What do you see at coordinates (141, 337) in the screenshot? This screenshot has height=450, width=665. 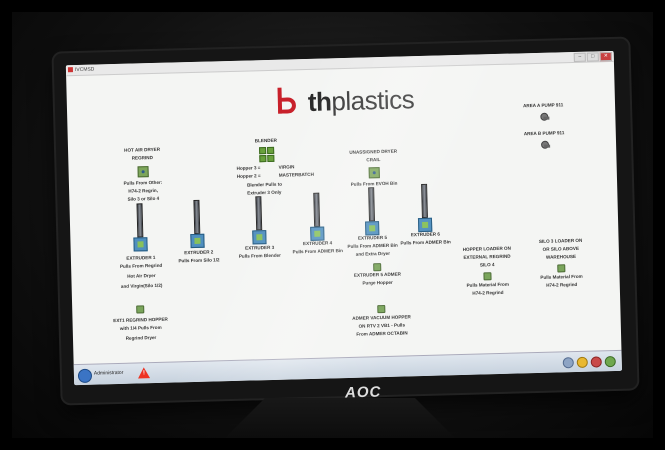 I see `ext1-hopper-line3: Regrind Dryer` at bounding box center [141, 337].